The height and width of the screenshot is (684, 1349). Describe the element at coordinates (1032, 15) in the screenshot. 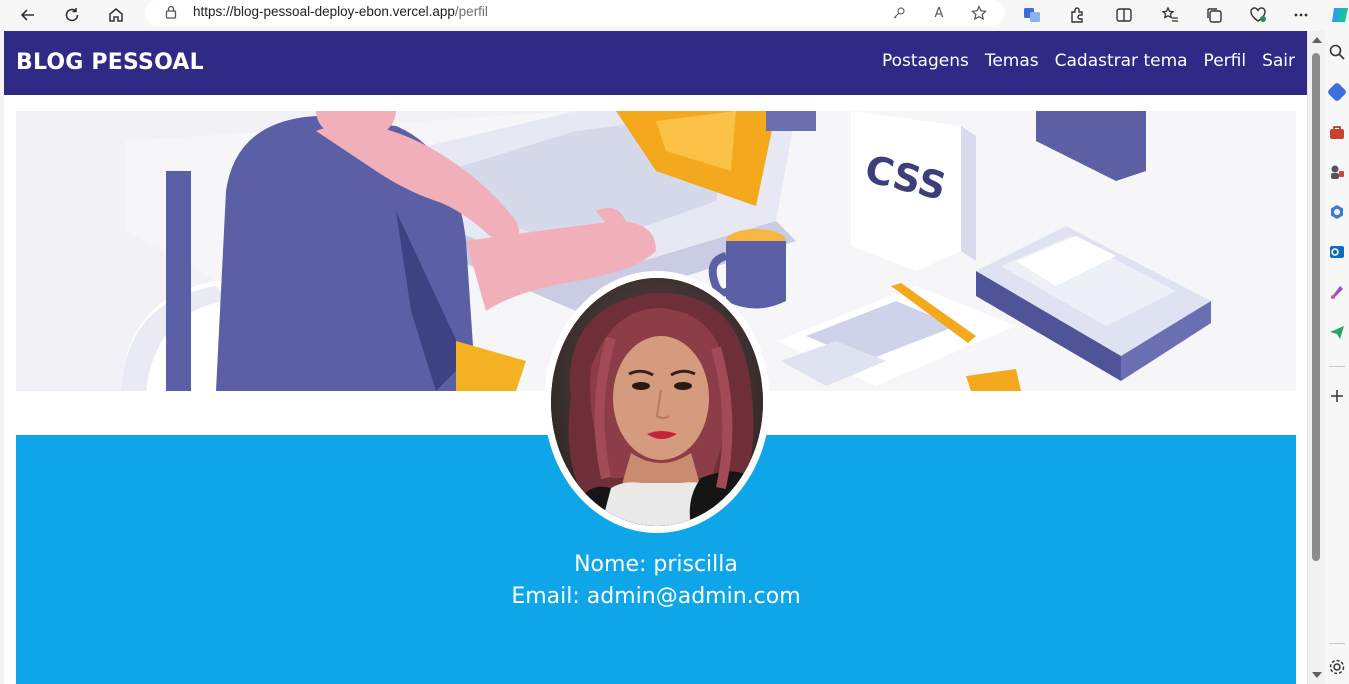

I see `translate-icon` at that location.